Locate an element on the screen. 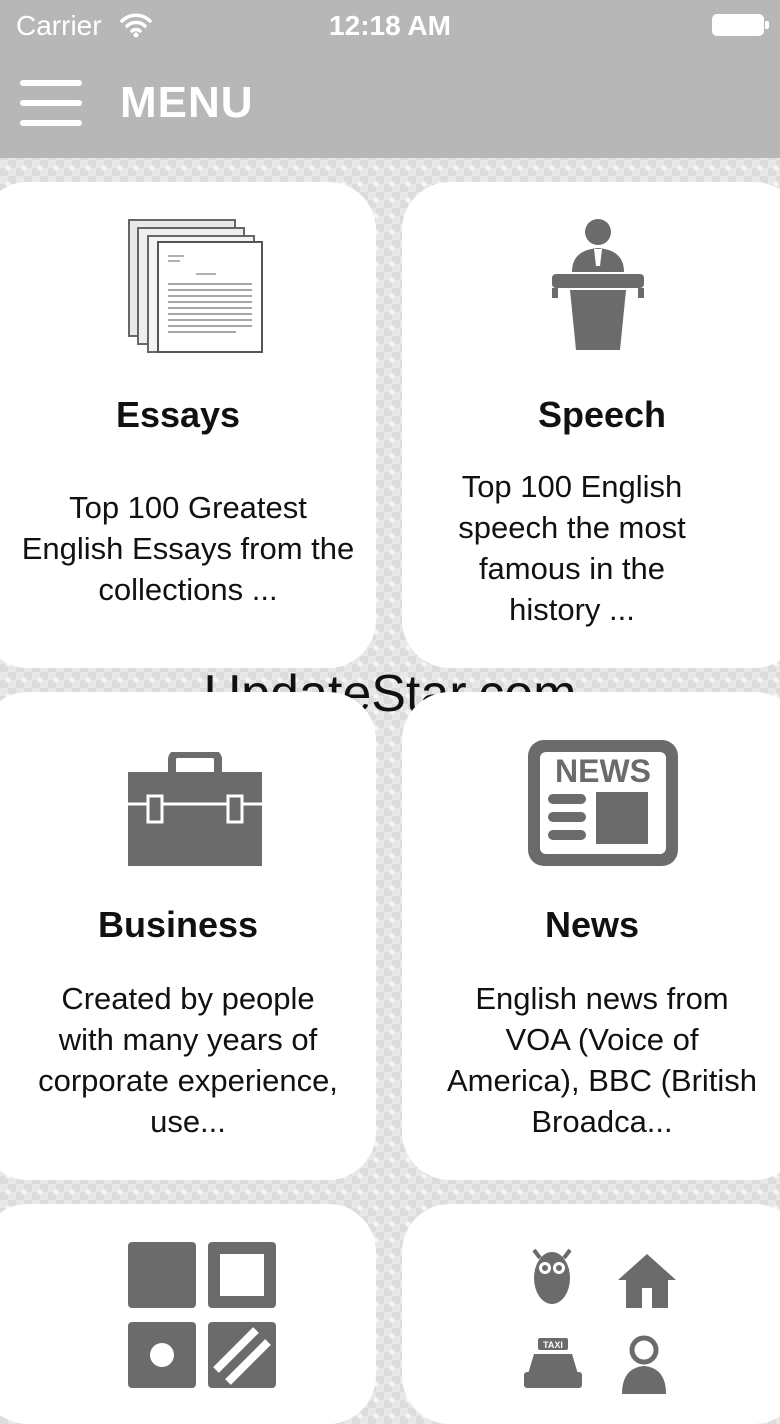 The width and height of the screenshot is (780, 1424). nav-bar: MENU is located at coordinates (390, 105).